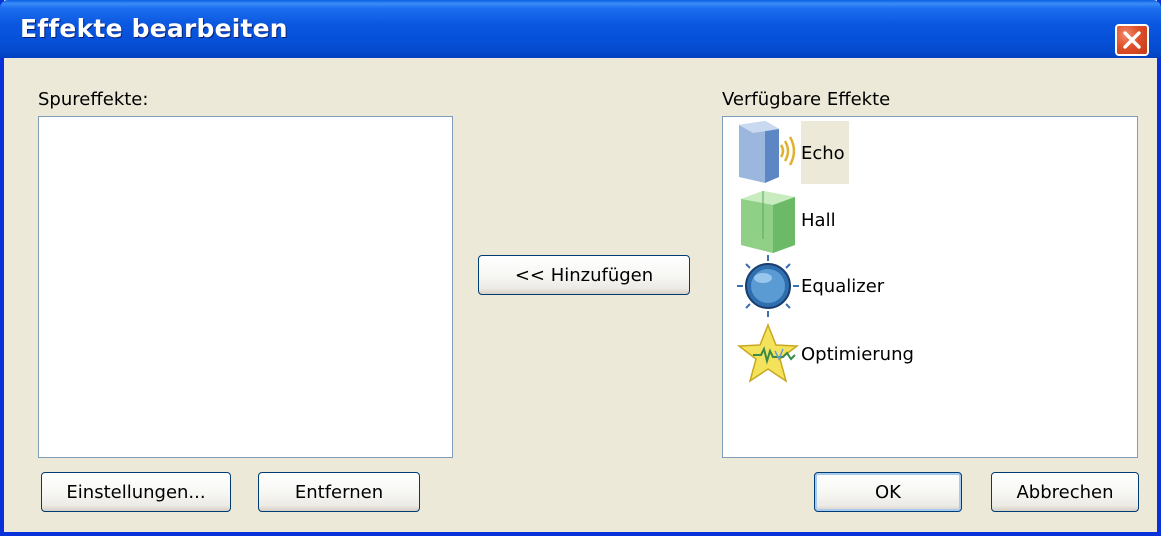 This screenshot has height=536, width=1161. I want to click on echo-icon, so click(767, 152).